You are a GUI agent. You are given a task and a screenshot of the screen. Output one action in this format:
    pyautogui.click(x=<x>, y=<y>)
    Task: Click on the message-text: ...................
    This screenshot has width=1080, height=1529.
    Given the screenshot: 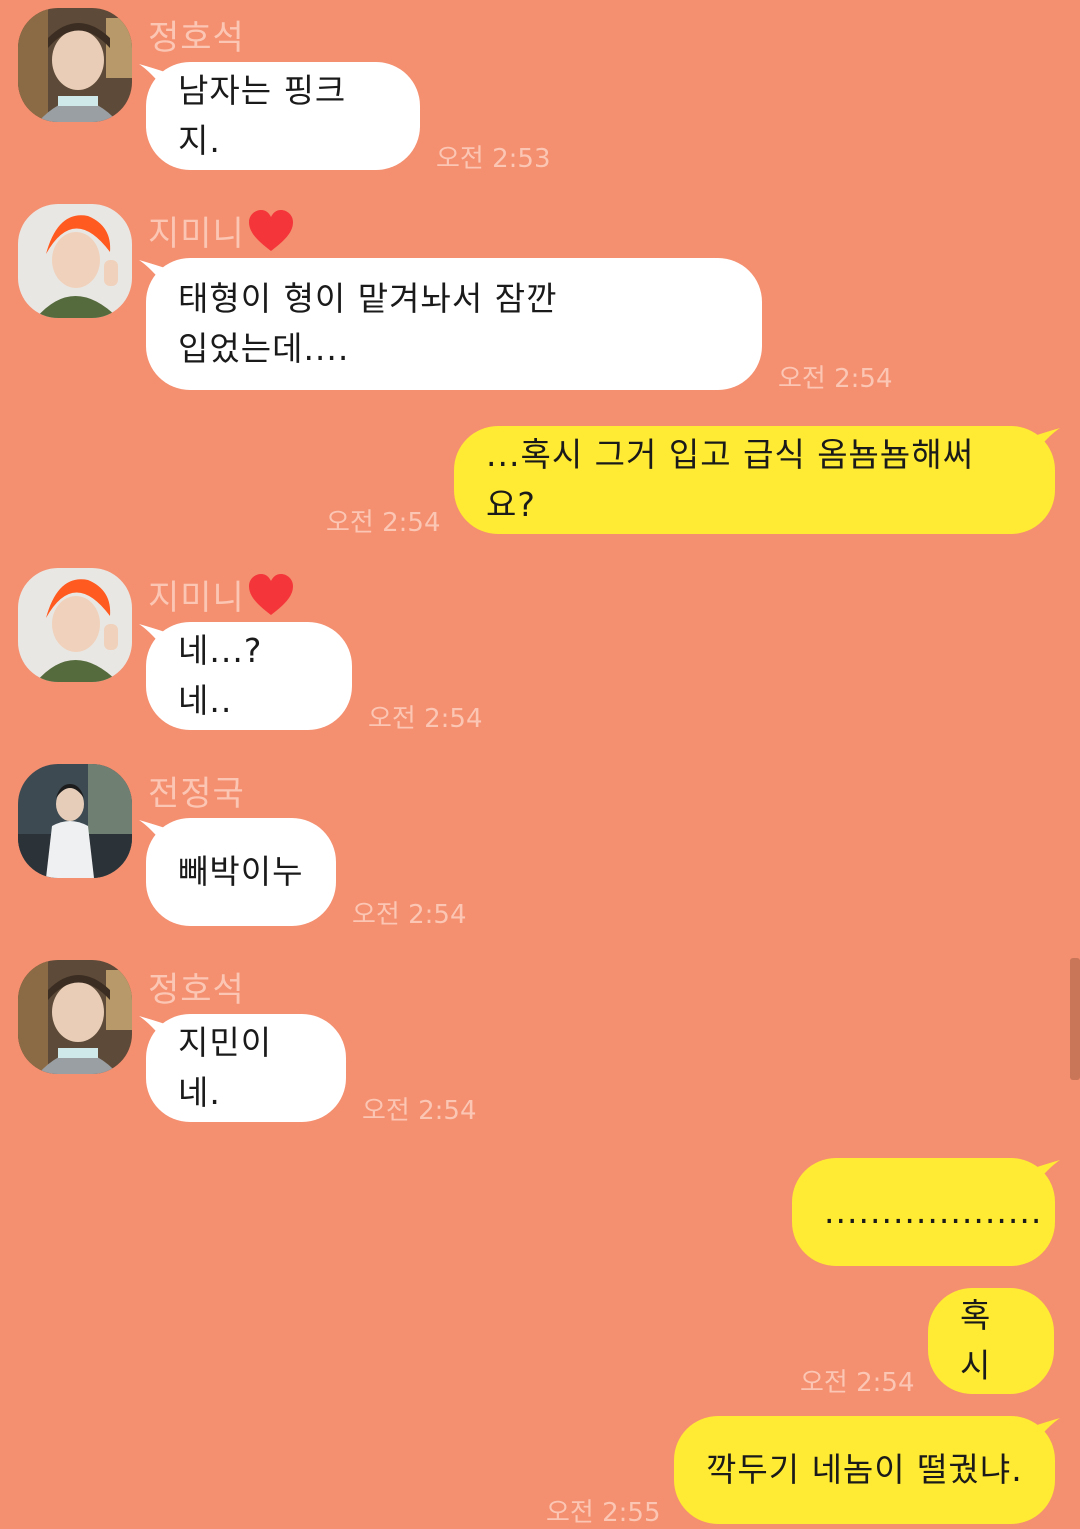 What is the action you would take?
    pyautogui.click(x=933, y=1211)
    